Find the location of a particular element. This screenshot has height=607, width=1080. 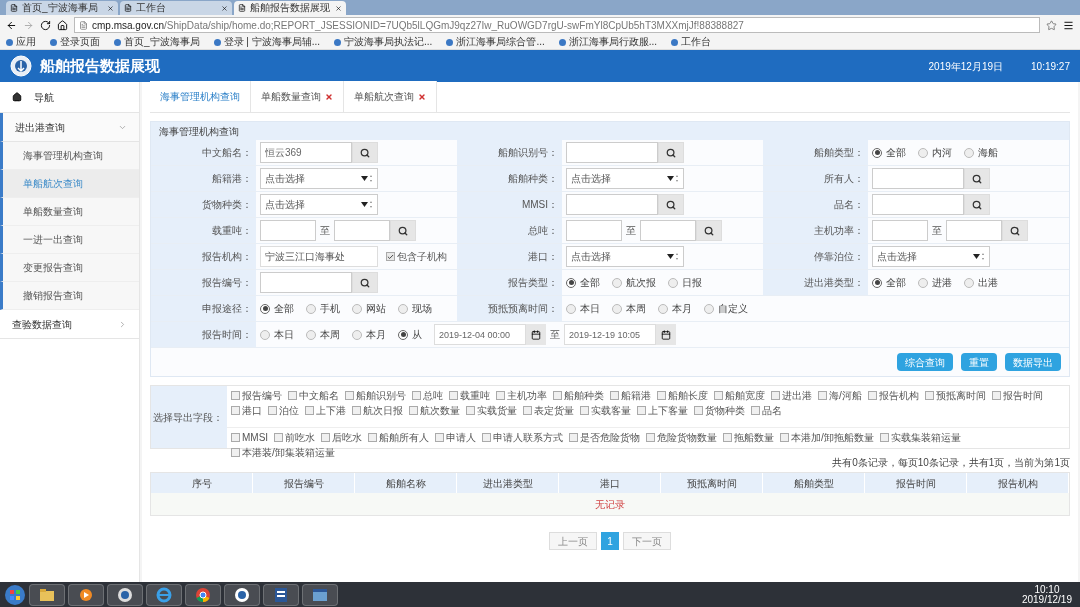

sidebar-item: 单船数量查询 is located at coordinates (69, 212).